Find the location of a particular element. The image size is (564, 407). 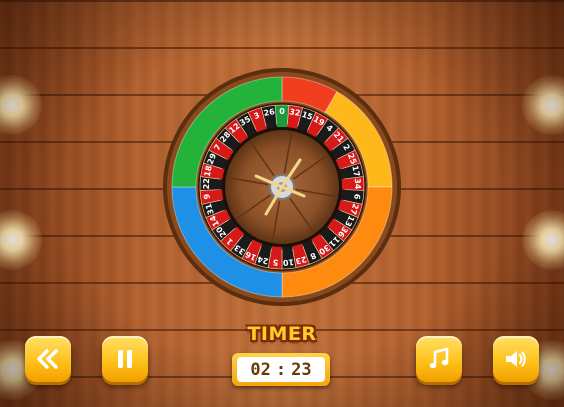

timer-display: 02 : 23 is located at coordinates (281, 369).